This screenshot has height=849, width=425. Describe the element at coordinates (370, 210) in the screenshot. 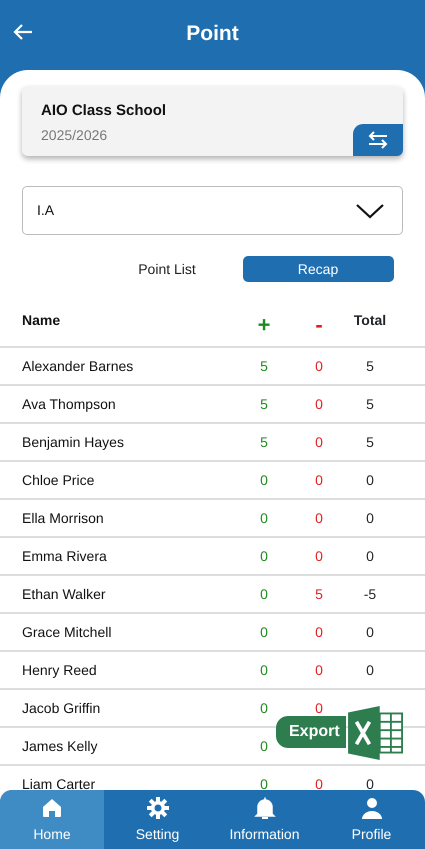

I see `chevron-down-icon` at that location.